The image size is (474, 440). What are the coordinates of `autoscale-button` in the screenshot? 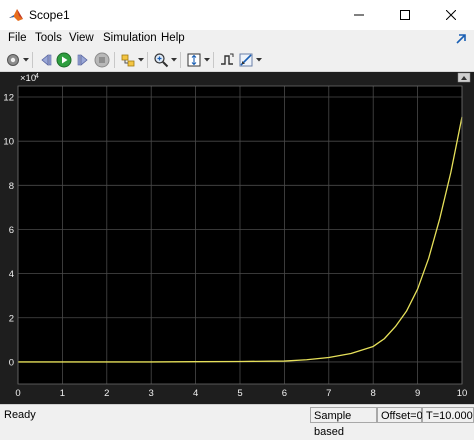 It's located at (194, 60).